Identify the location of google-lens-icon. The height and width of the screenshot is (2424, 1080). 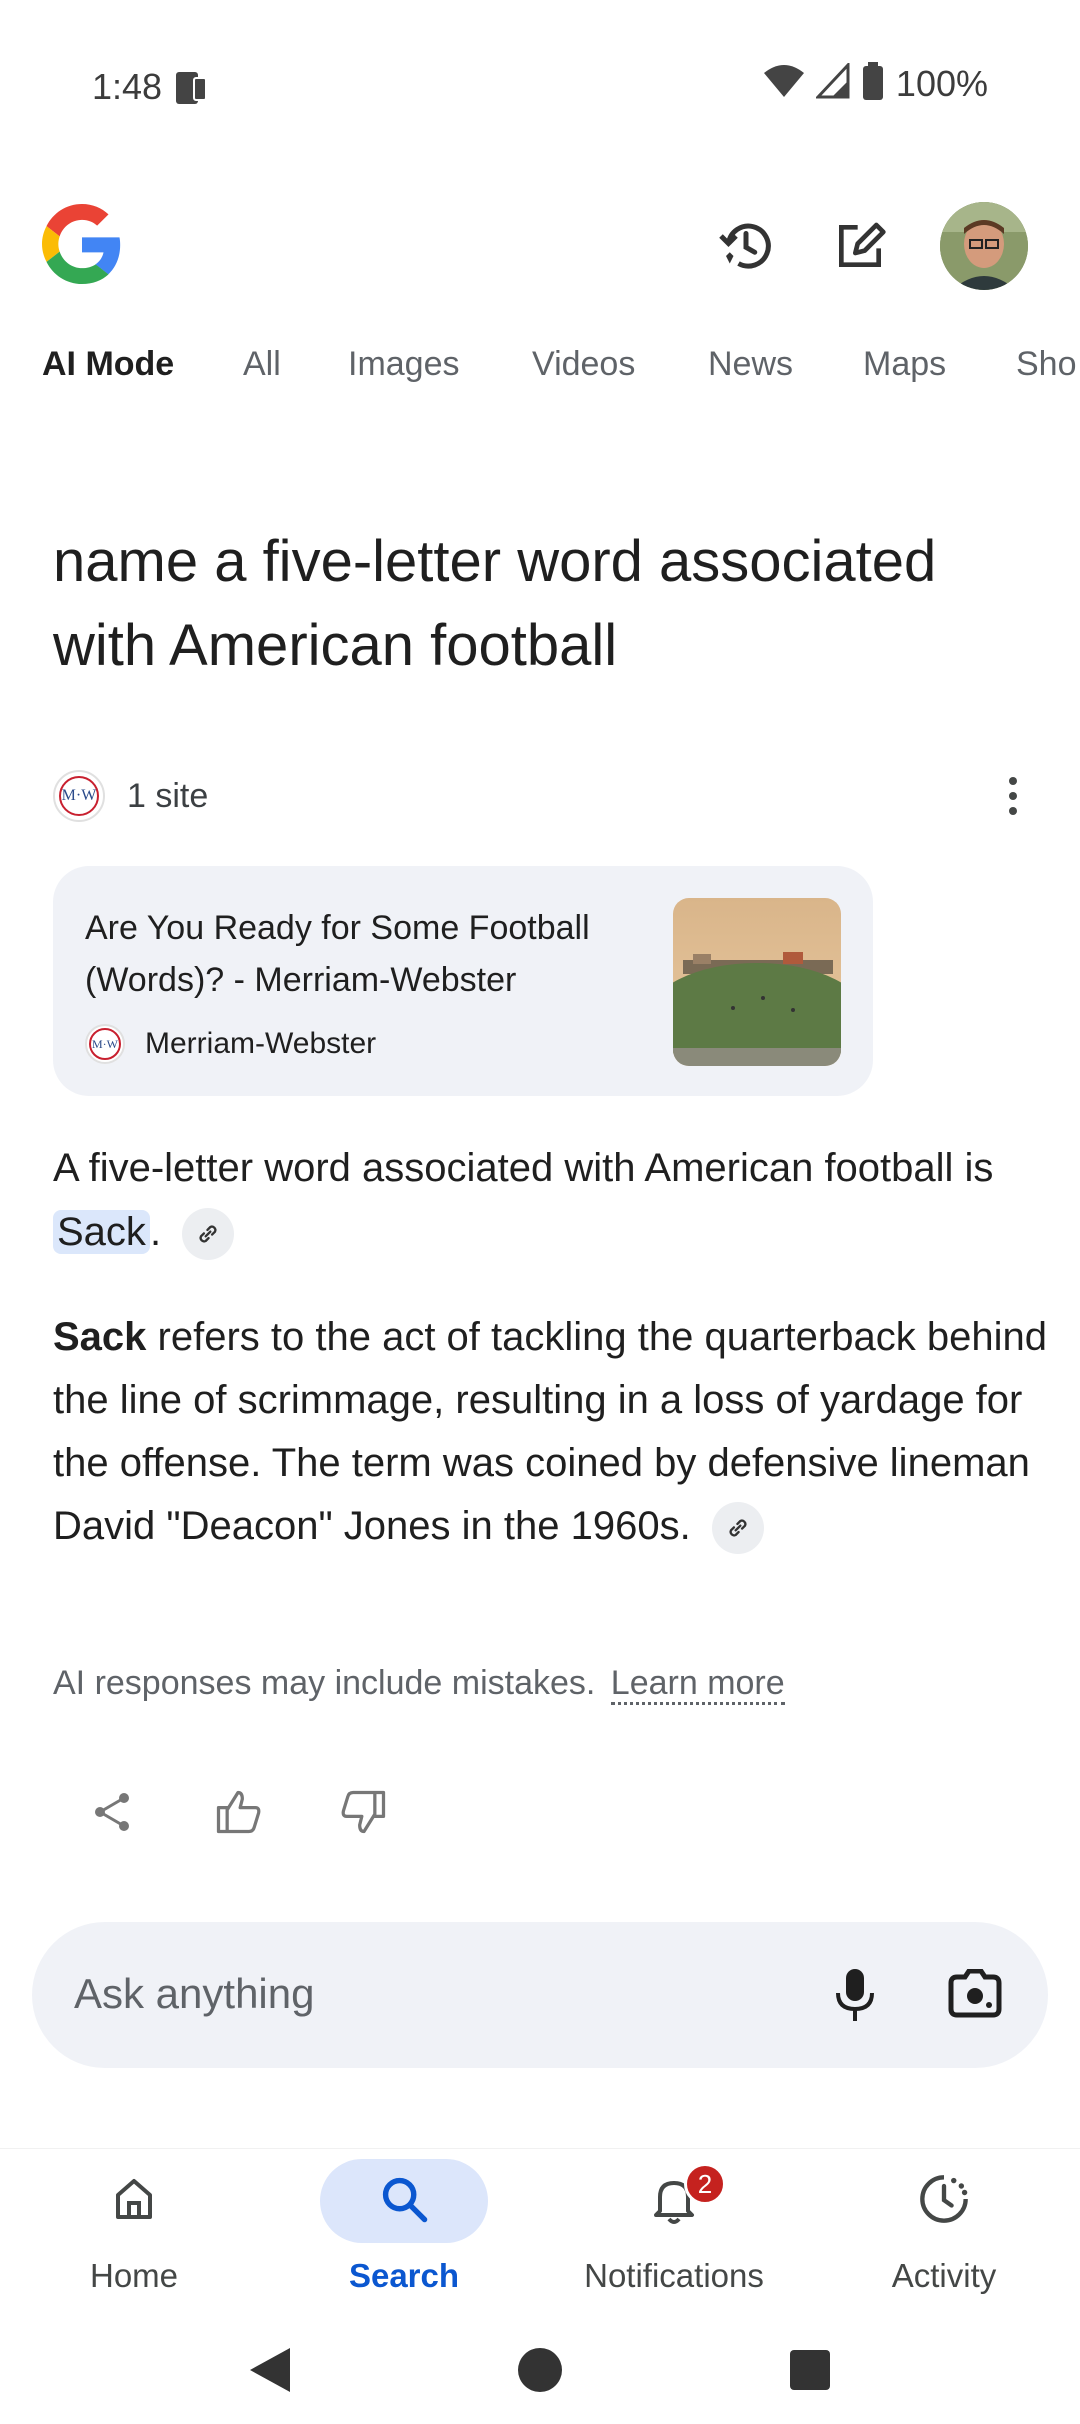
(975, 1995).